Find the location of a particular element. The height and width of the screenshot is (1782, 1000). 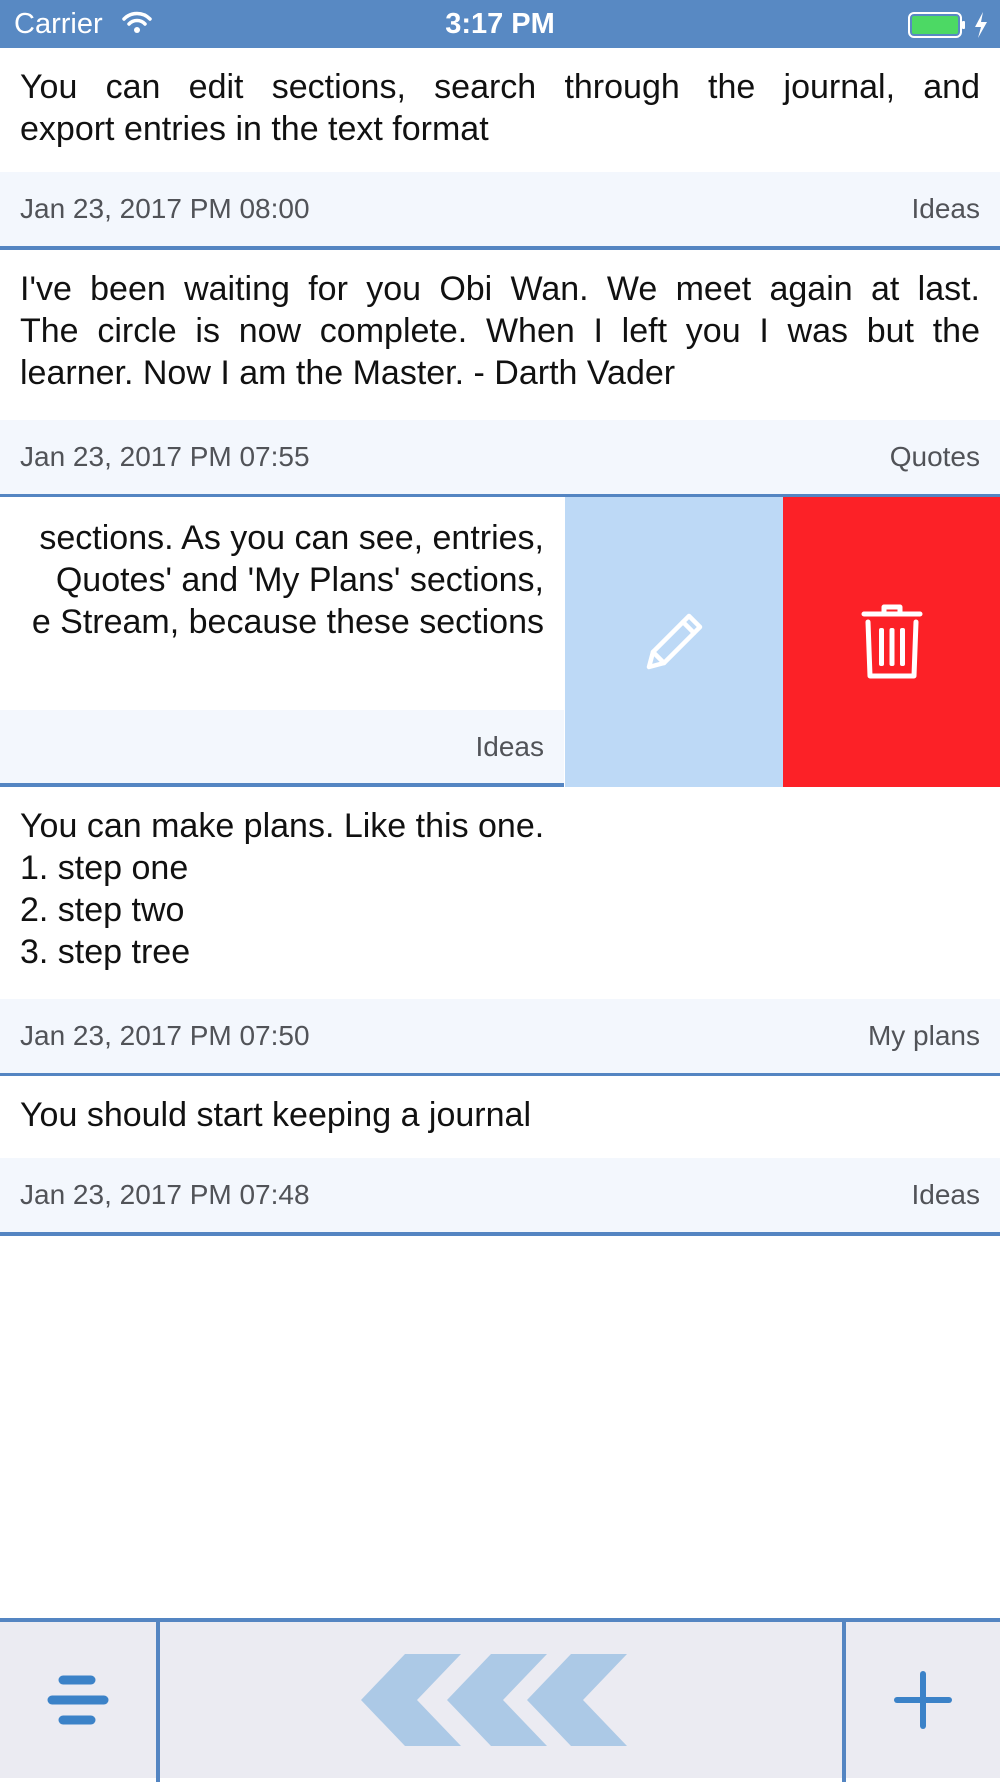

entry-meta: Jan 23, 2017 PM 07:55 Quotes is located at coordinates (500, 457).